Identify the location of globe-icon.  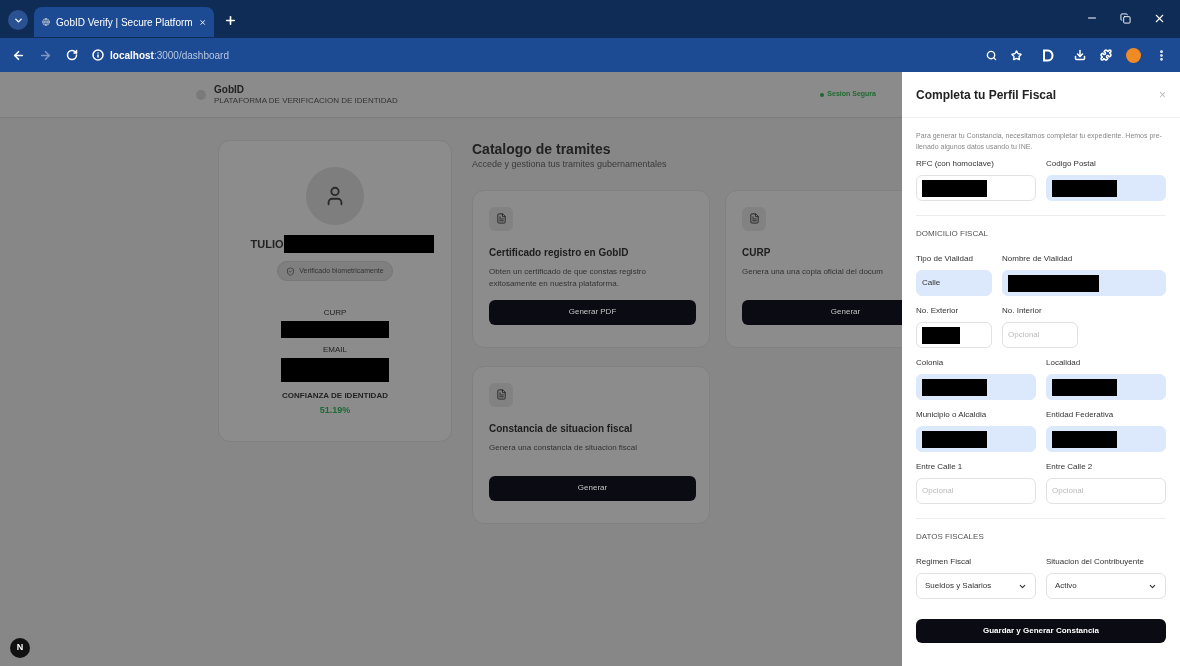
(46, 22).